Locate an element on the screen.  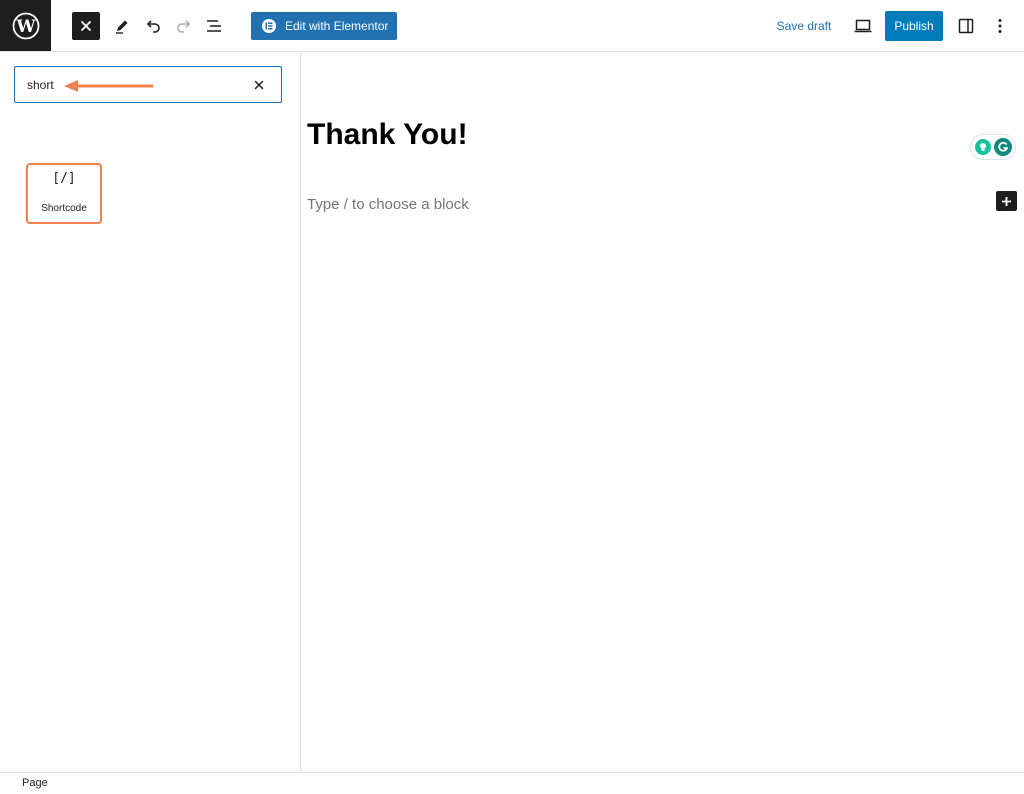
clear-search-button is located at coordinates (259, 85).